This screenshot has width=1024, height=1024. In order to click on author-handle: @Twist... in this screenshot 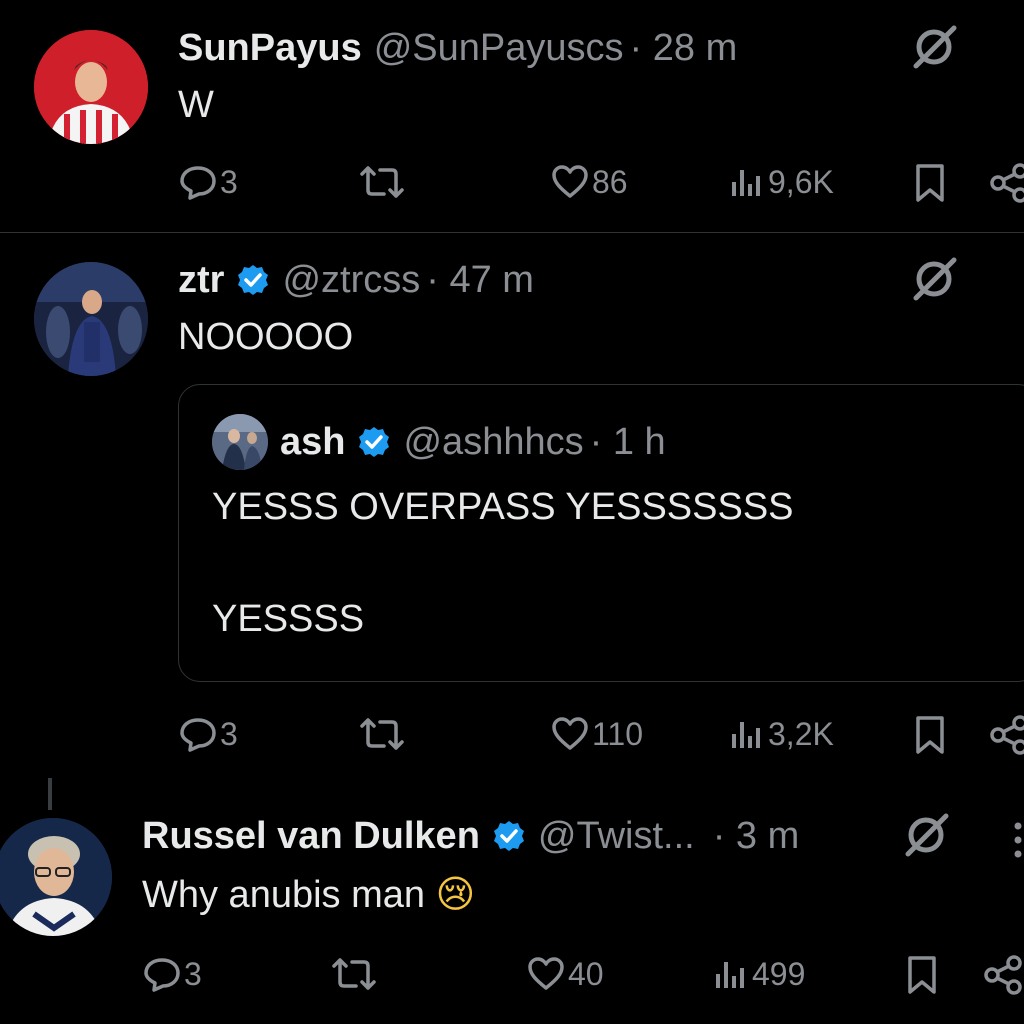, I will do `click(616, 836)`.